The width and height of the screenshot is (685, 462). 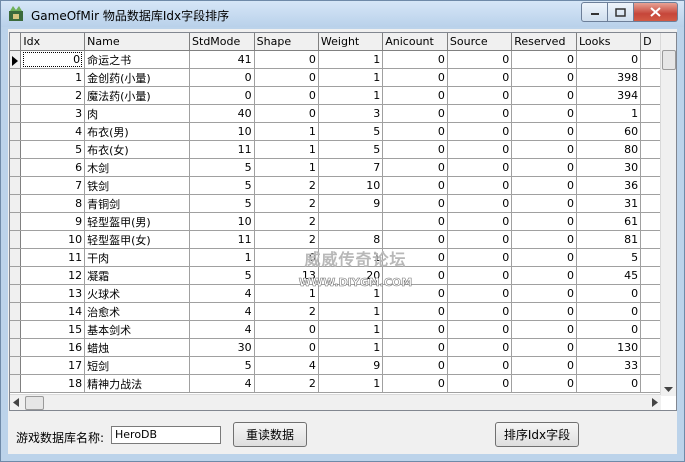 What do you see at coordinates (335, 185) in the screenshot?
I see `table-row: 7 铁剑 5 2 10 0 0 0 36` at bounding box center [335, 185].